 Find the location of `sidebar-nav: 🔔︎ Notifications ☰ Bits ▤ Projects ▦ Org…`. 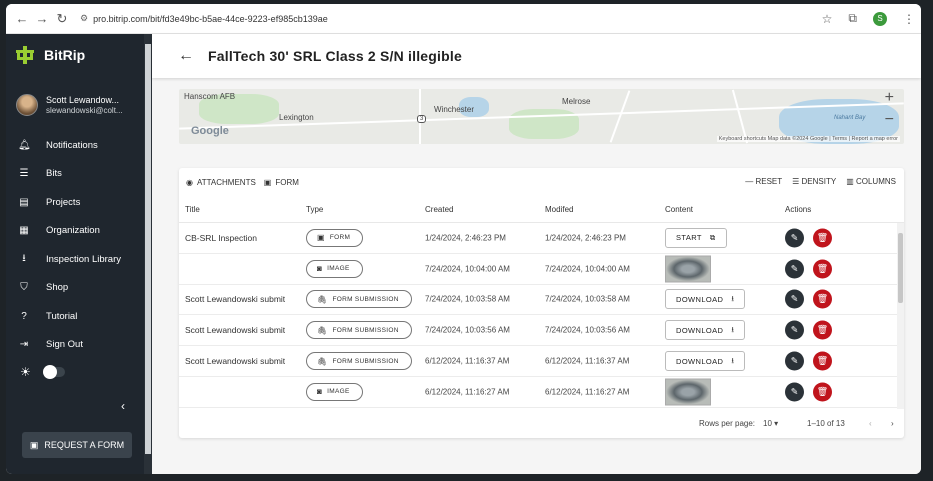

sidebar-nav: 🔔︎ Notifications ☰ Bits ▤ Projects ▦ Org… is located at coordinates (75, 245).